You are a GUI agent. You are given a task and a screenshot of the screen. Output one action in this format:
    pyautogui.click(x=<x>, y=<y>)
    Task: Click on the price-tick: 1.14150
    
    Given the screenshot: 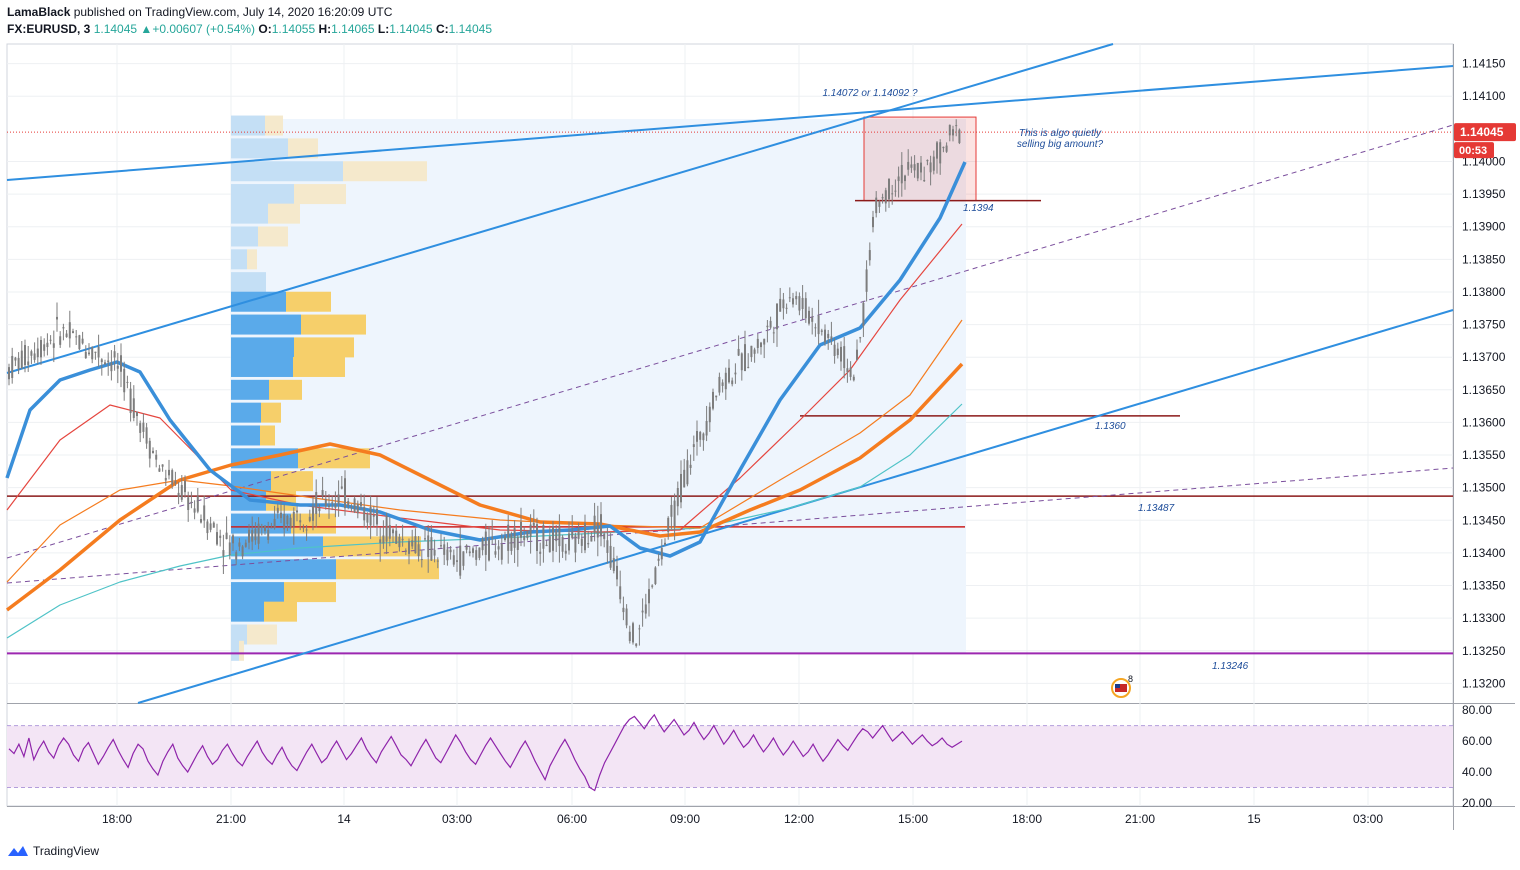 What is the action you would take?
    pyautogui.click(x=1484, y=64)
    